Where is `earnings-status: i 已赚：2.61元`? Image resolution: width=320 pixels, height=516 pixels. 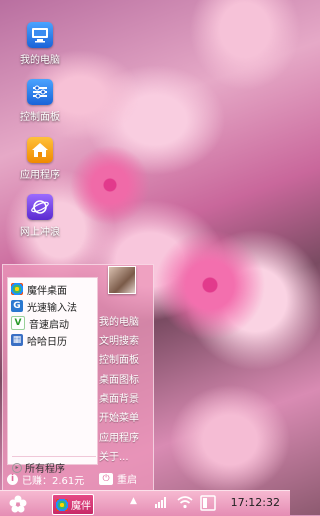
earnings-status: i 已赚：2.61元 is located at coordinates (45, 479).